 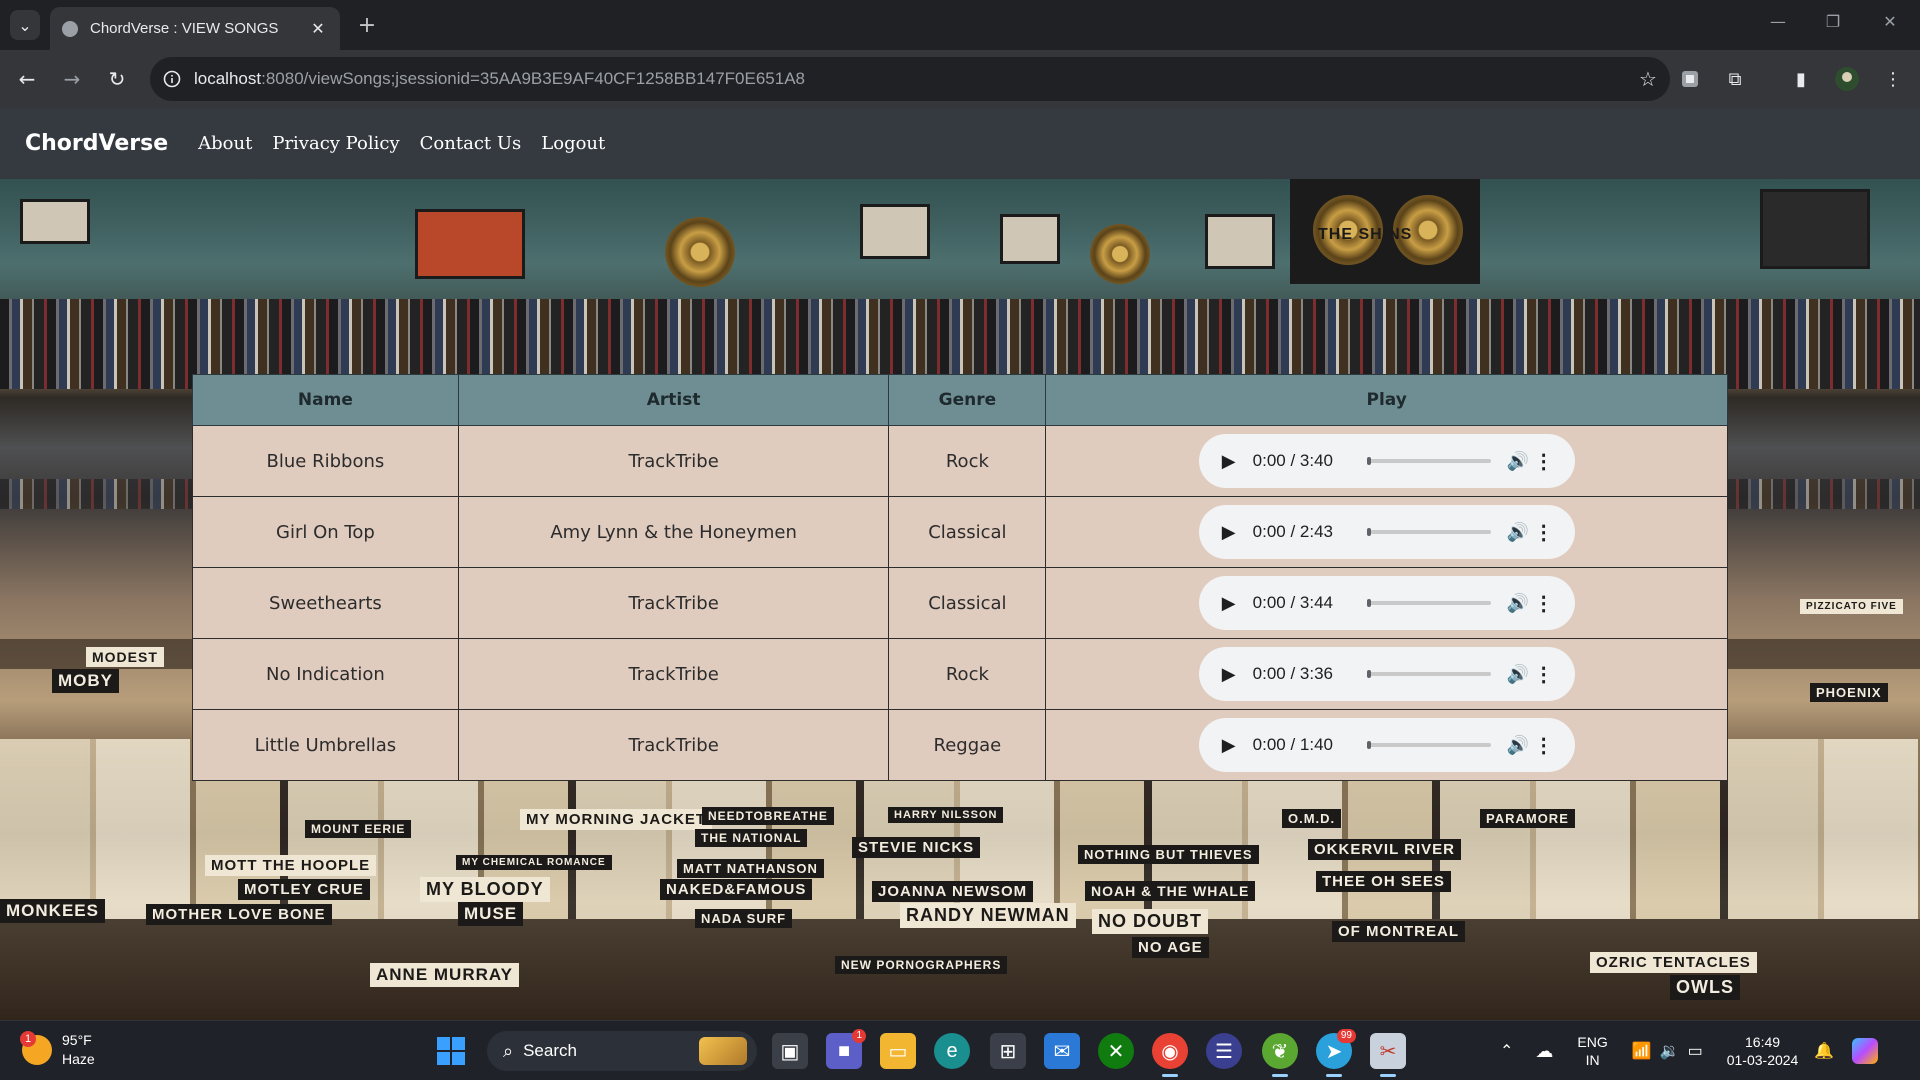 What do you see at coordinates (1801, 79) in the screenshot?
I see `side-panel-icon: ▮` at bounding box center [1801, 79].